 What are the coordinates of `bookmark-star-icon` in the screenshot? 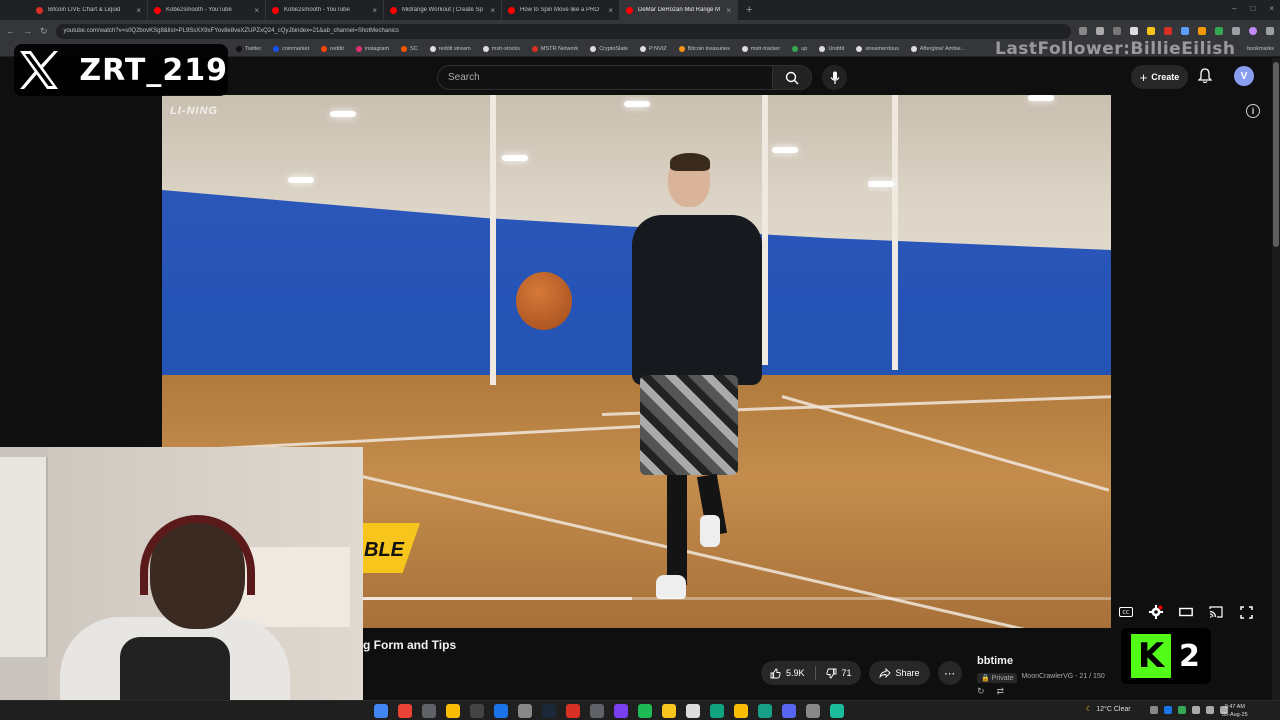 It's located at (1134, 31).